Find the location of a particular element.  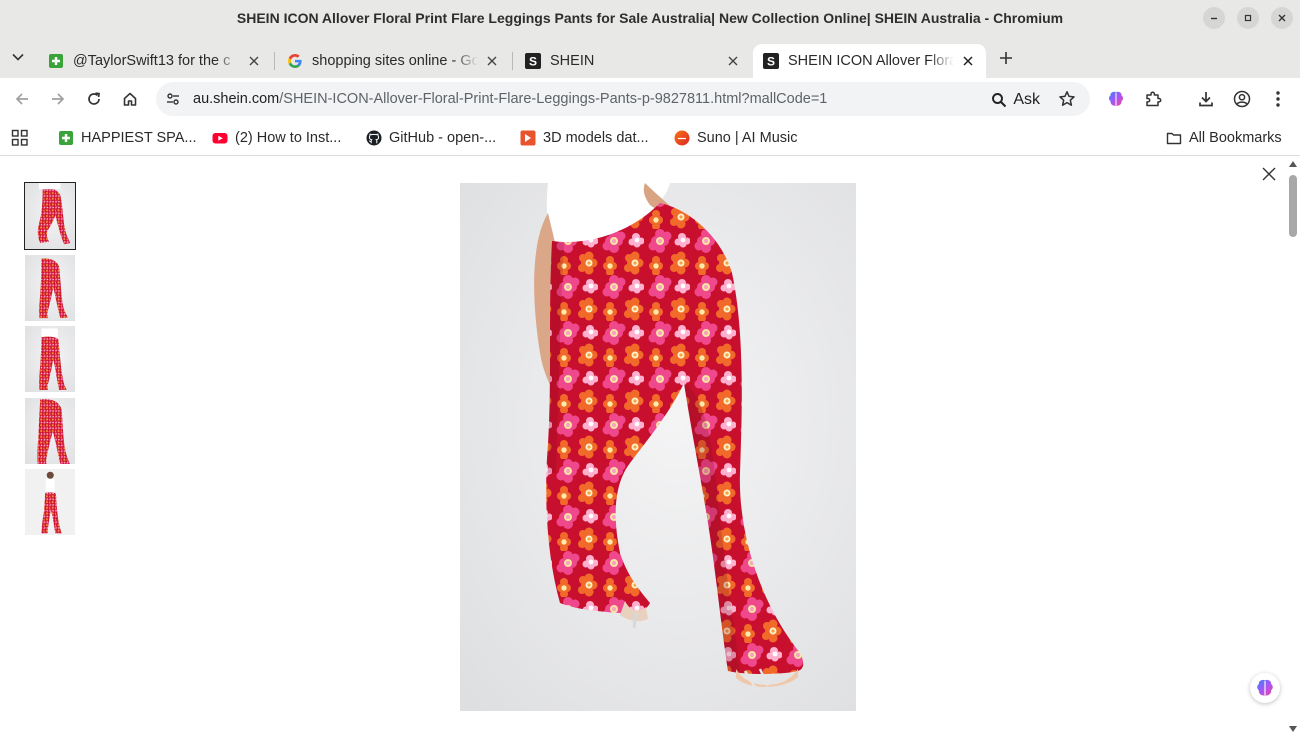

chevron-down-icon is located at coordinates (18, 57).